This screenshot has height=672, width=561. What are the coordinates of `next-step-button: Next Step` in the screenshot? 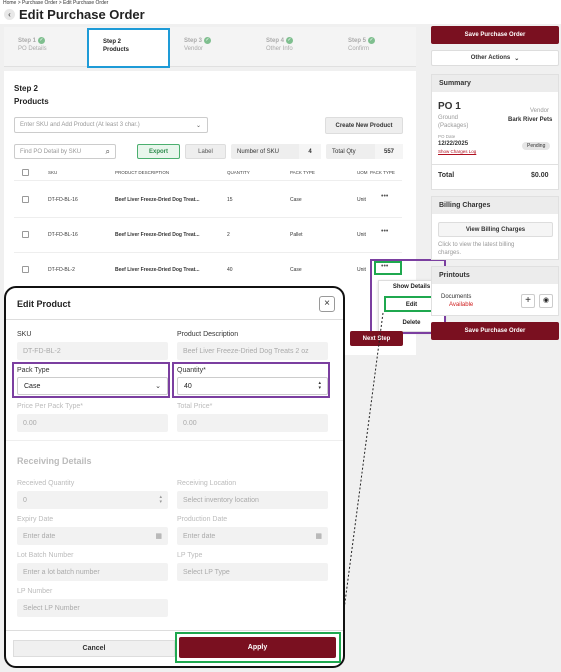 It's located at (376, 338).